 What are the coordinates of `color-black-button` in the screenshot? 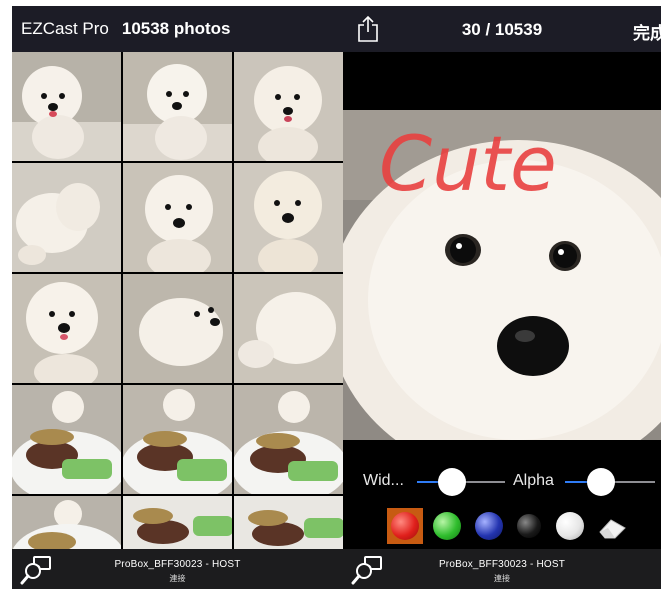 It's located at (529, 526).